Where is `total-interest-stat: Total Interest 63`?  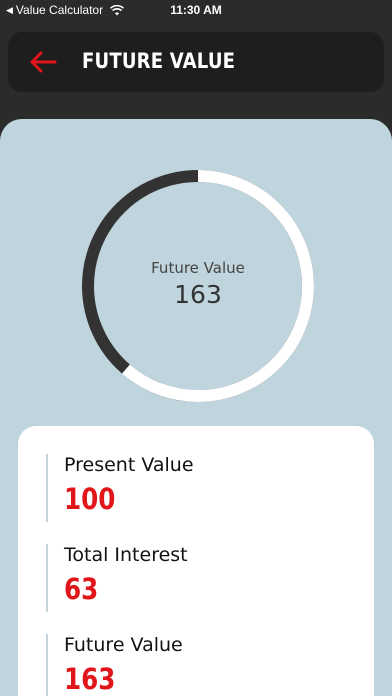
total-interest-stat: Total Interest 63 is located at coordinates (196, 578).